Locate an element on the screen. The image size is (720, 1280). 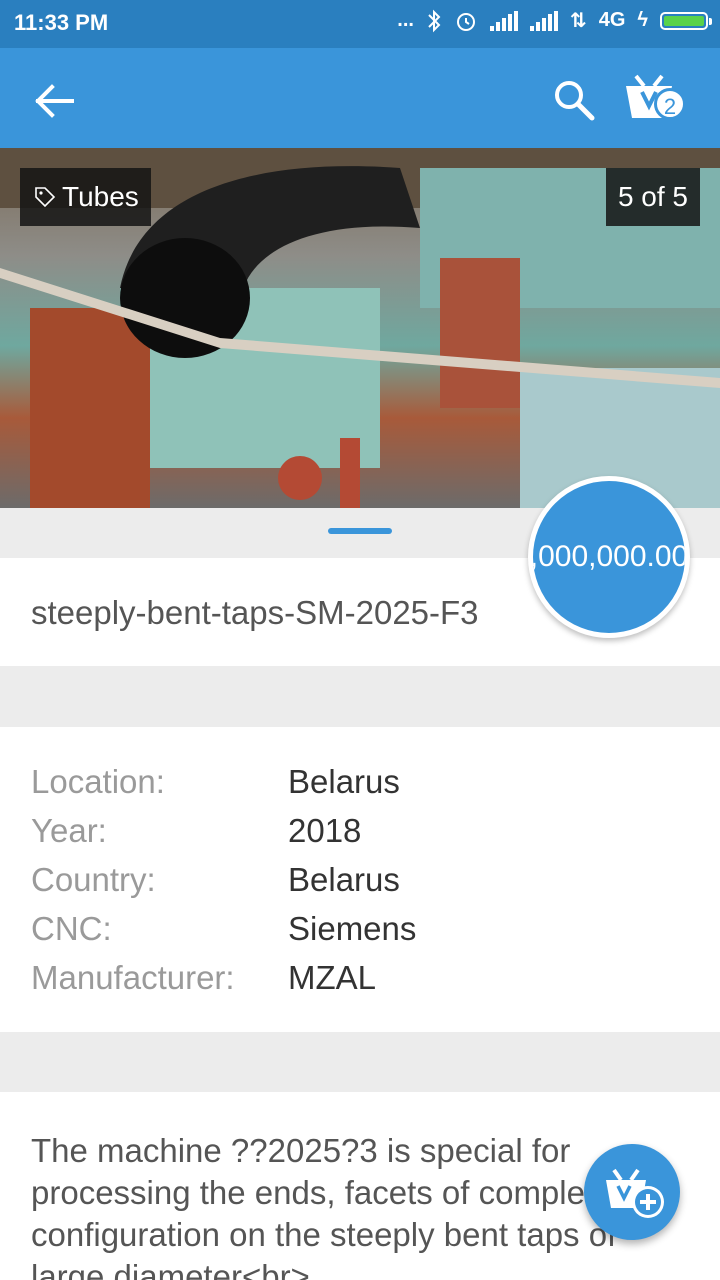
spec-value: Siemens is located at coordinates (352, 928).